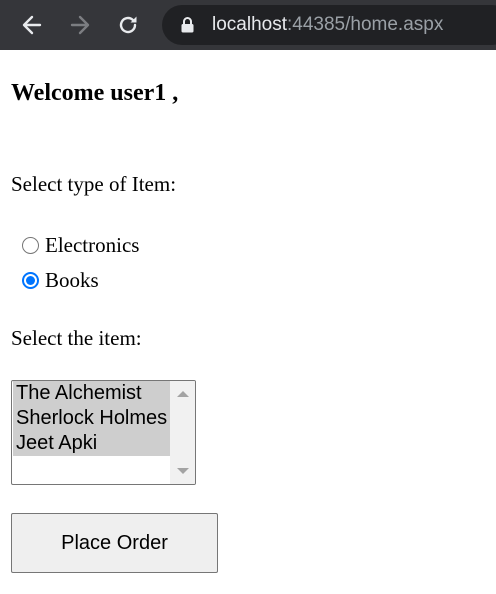 The image size is (496, 594). What do you see at coordinates (365, 24) in the screenshot?
I see `url-path: :44385/home.aspx` at bounding box center [365, 24].